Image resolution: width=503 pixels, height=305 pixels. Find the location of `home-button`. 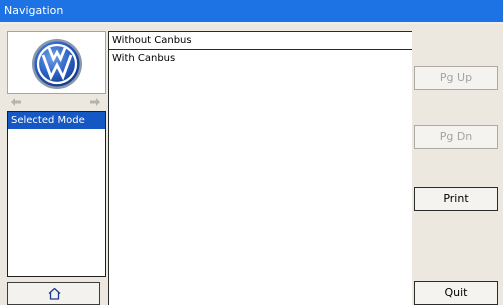

home-button is located at coordinates (53, 293).